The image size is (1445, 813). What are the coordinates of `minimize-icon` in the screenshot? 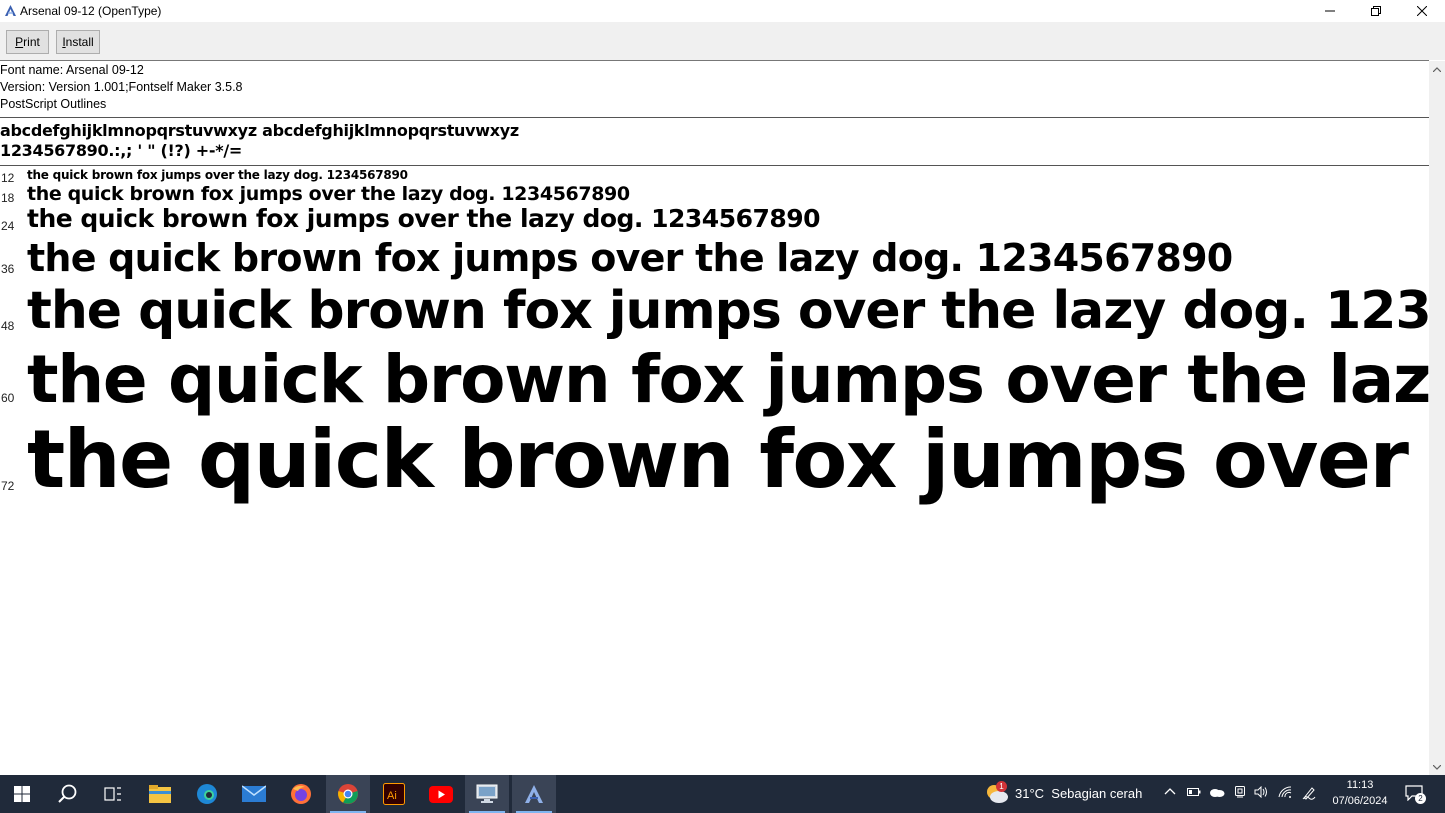 It's located at (1330, 11).